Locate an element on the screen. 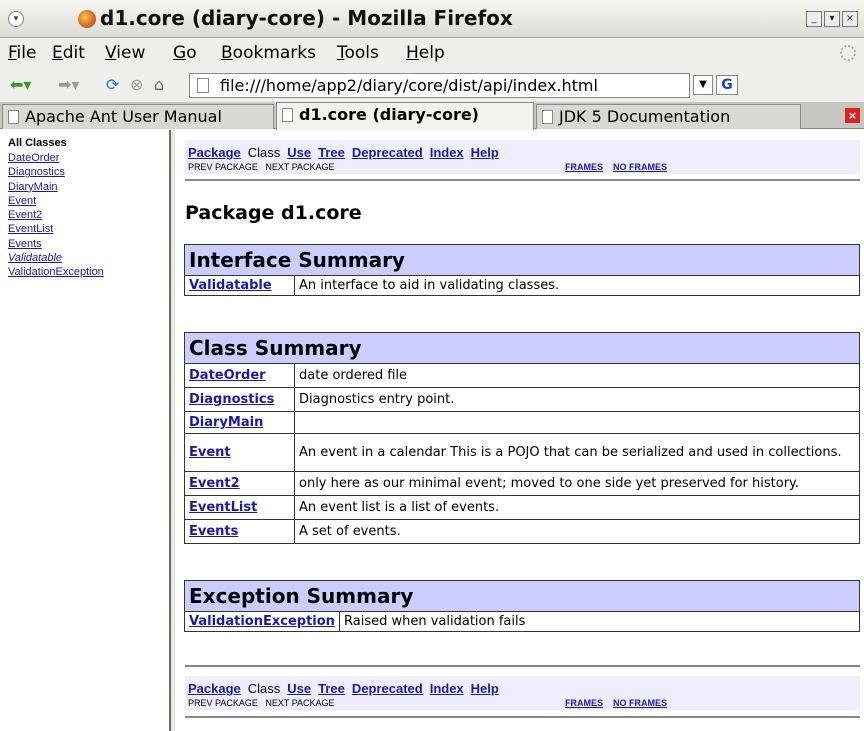 This screenshot has width=864, height=731. tab-label: d1.core (diary-core) is located at coordinates (389, 114).